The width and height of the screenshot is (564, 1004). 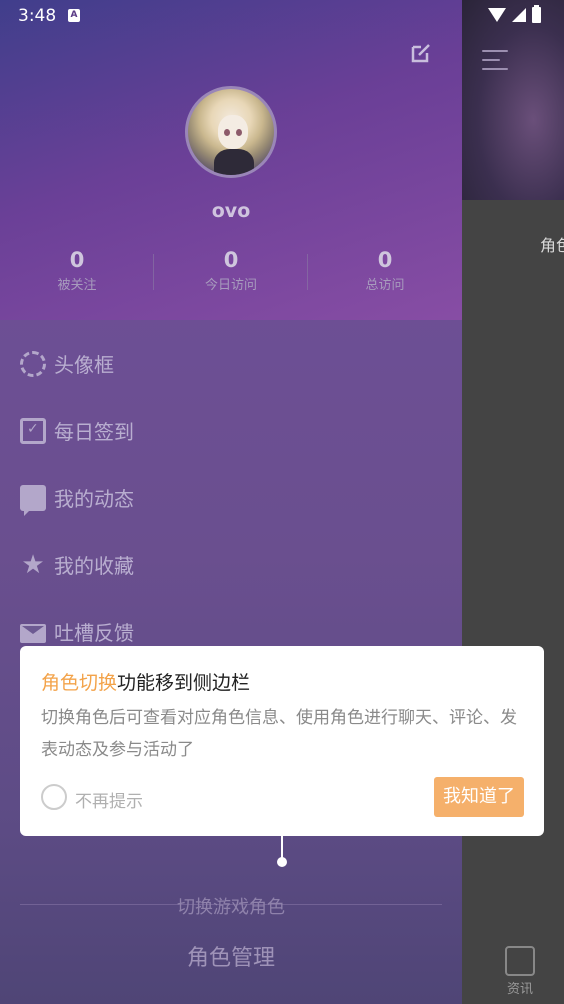 I want to click on menu-item-label: 我的收藏, so click(x=94, y=566).